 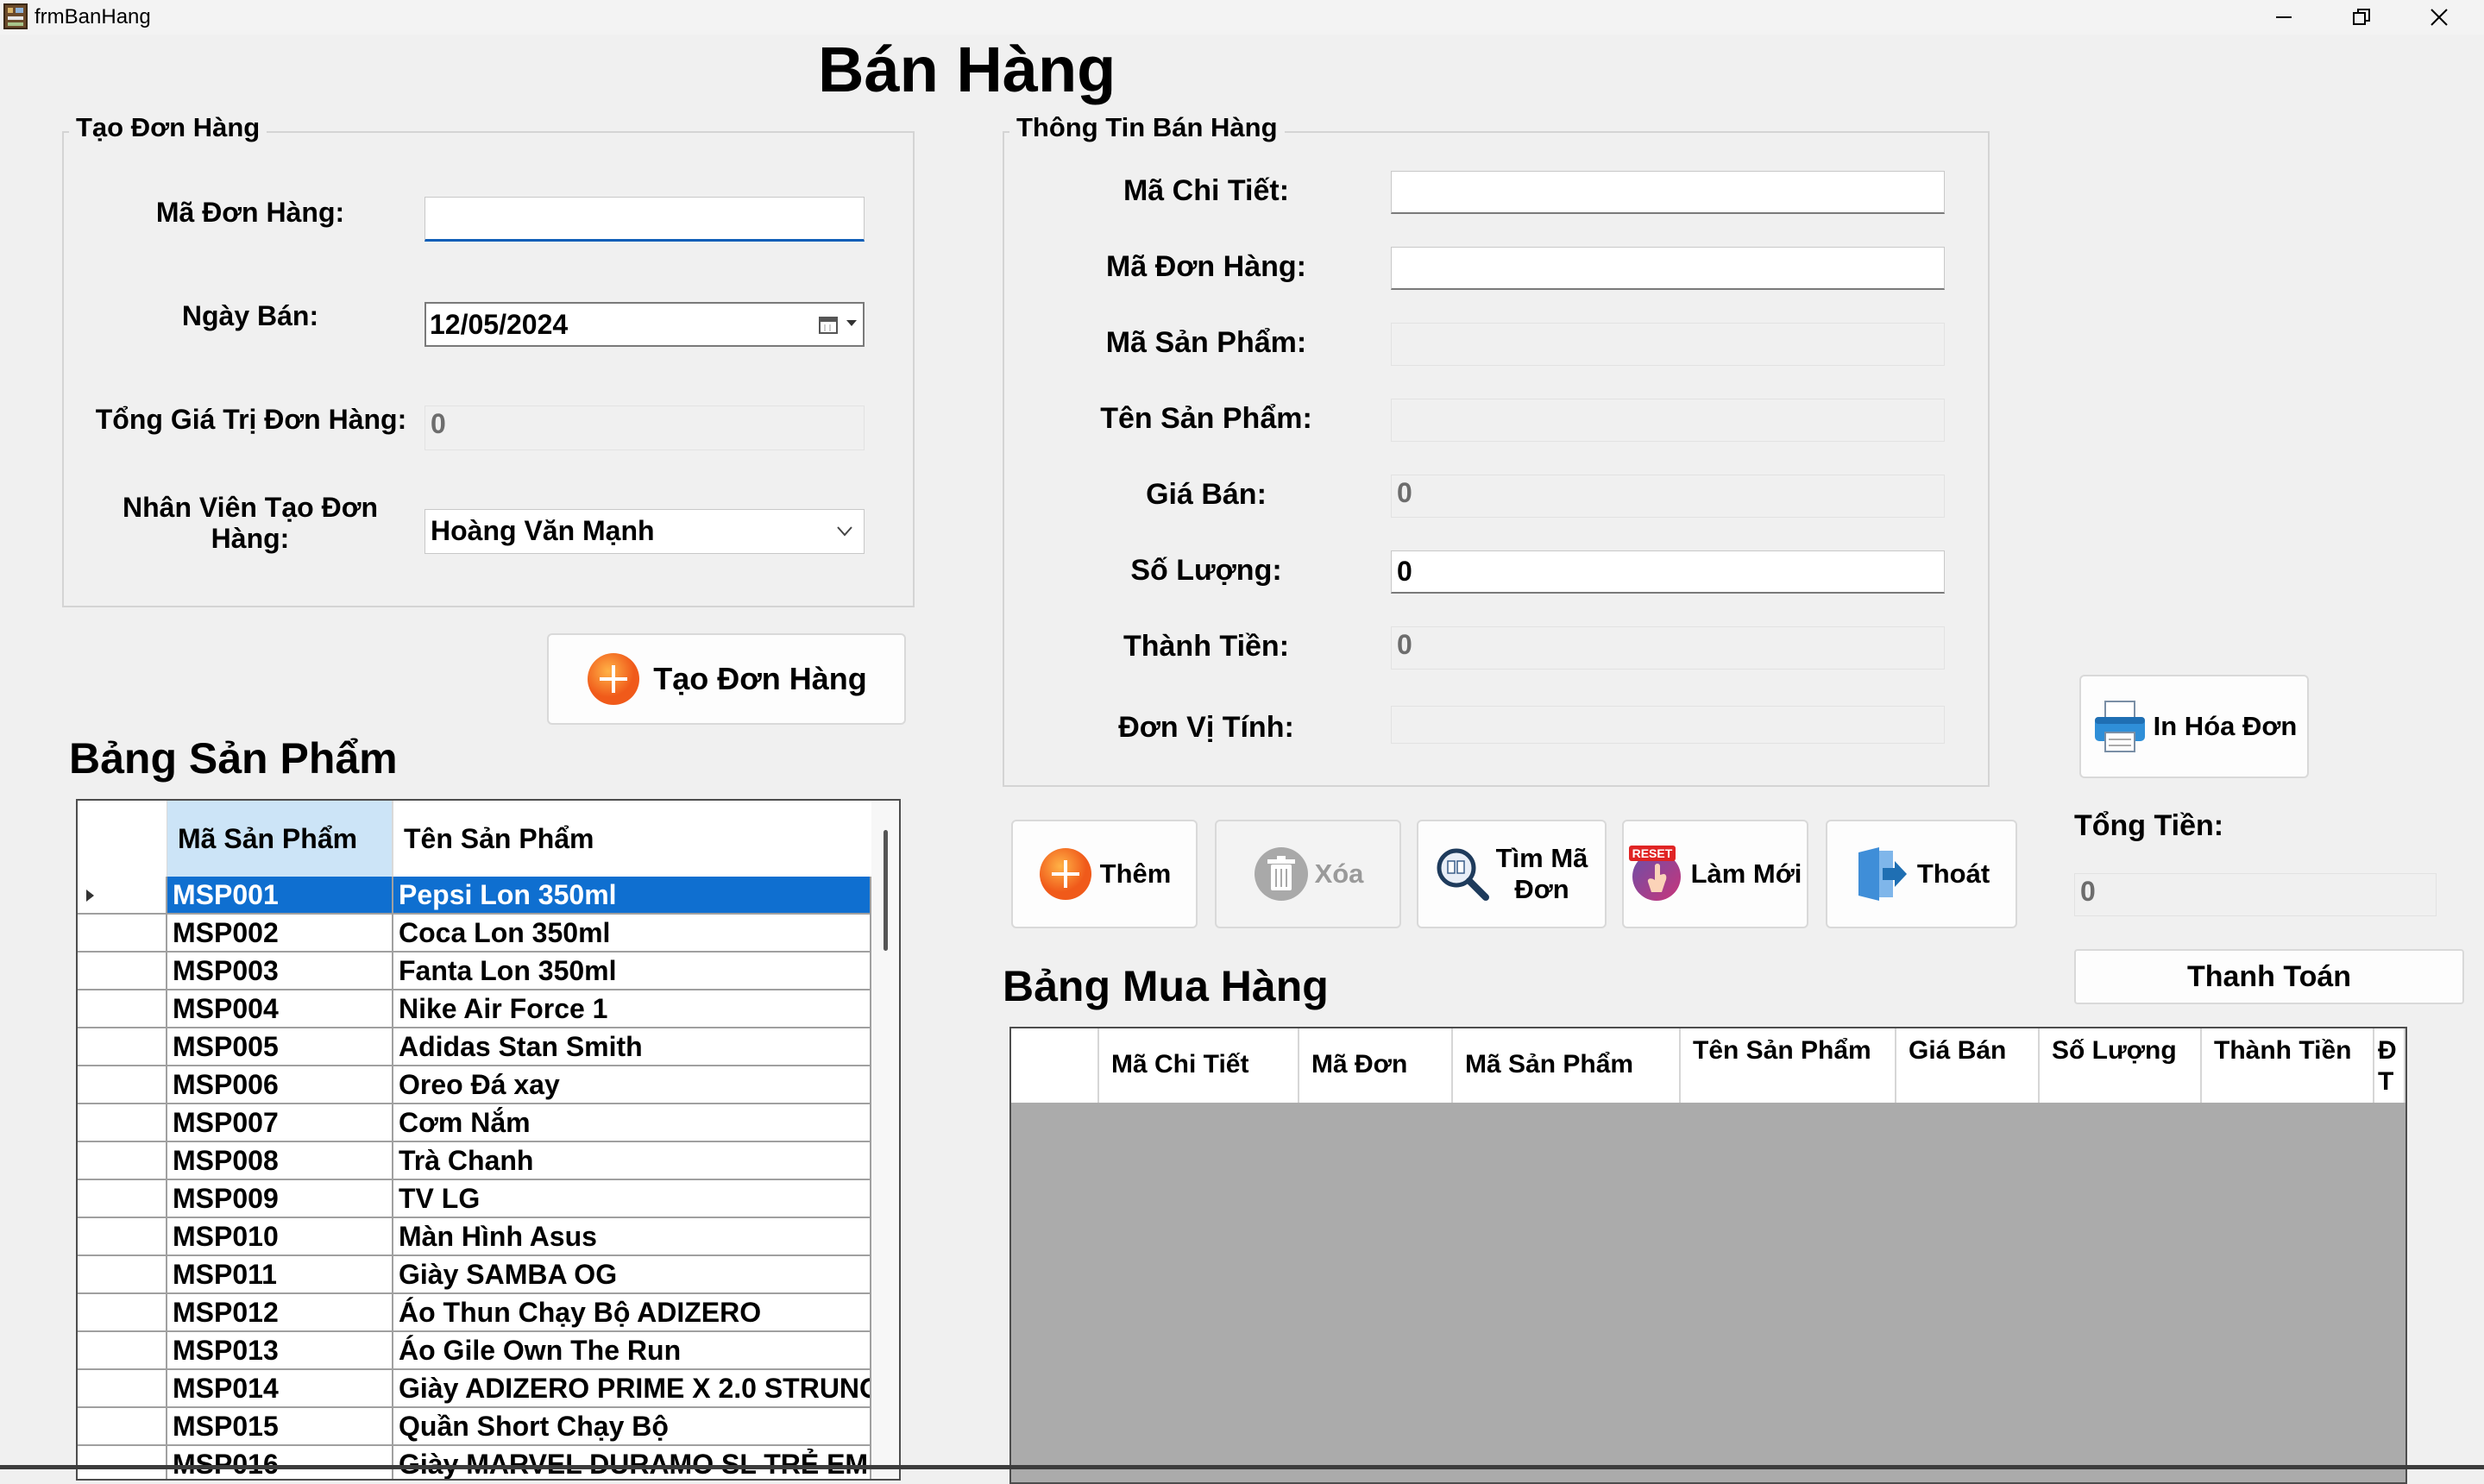 What do you see at coordinates (280, 1313) in the screenshot?
I see `product-id-cell: MSP012` at bounding box center [280, 1313].